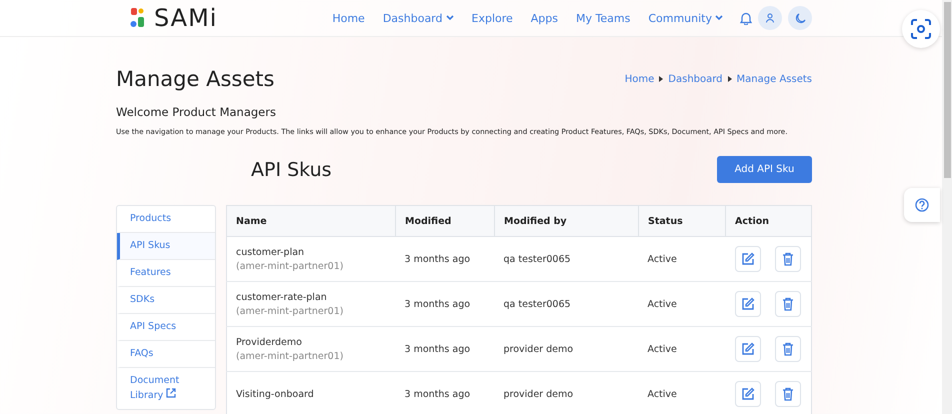 Image resolution: width=952 pixels, height=414 pixels. Describe the element at coordinates (311, 221) in the screenshot. I see `column-header: Name` at that location.